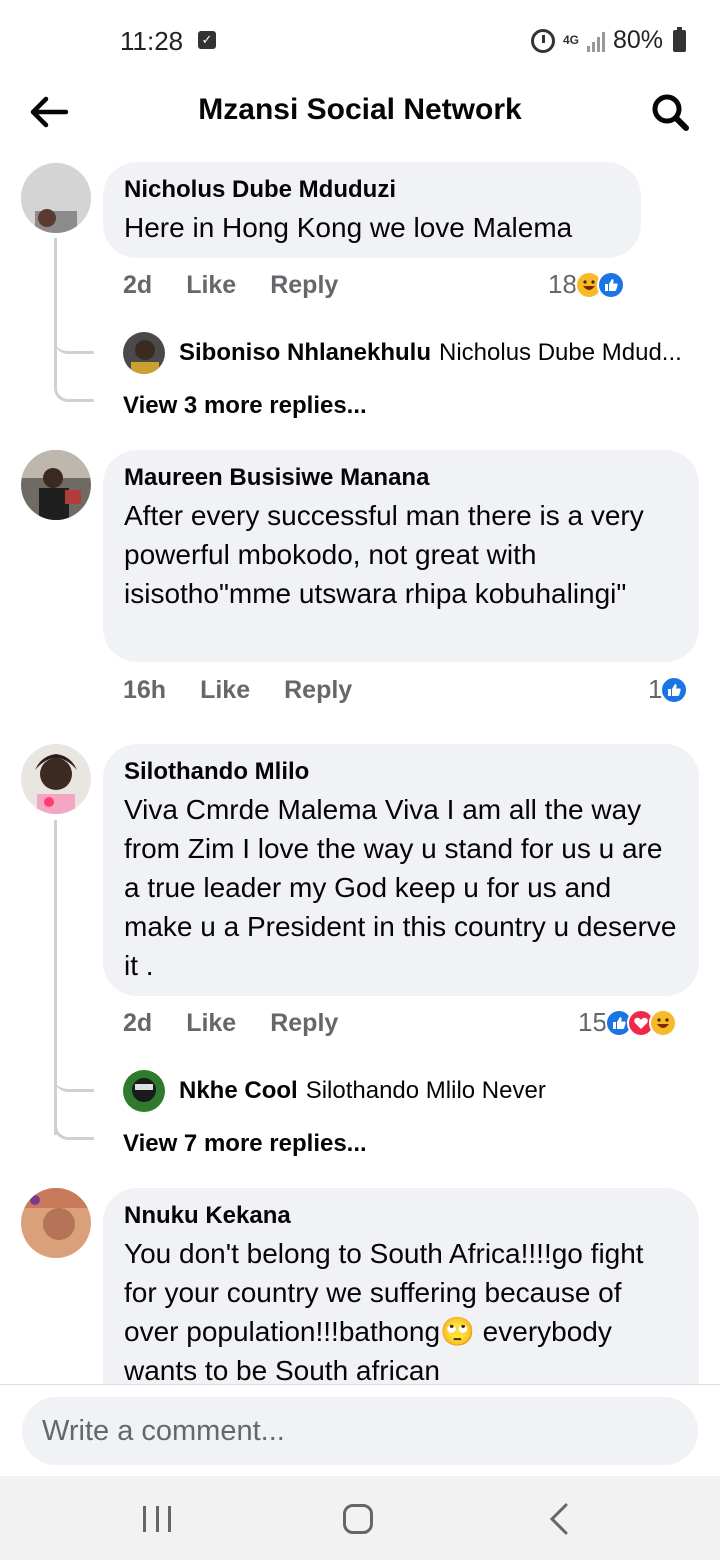 Image resolution: width=720 pixels, height=1560 pixels. I want to click on battery-icon, so click(679, 39).